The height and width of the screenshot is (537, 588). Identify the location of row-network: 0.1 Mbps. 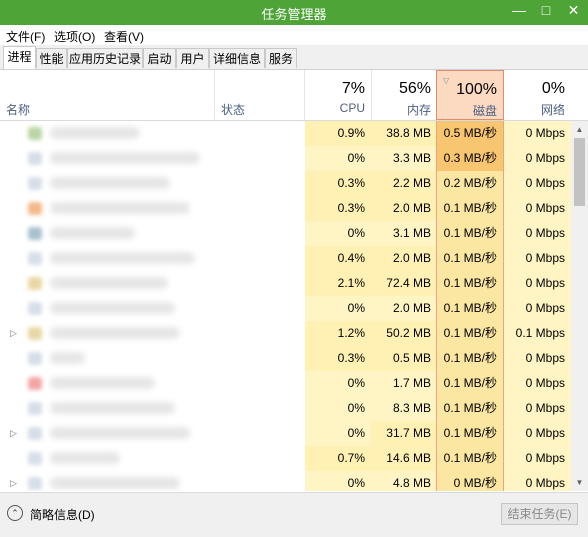
(537, 333).